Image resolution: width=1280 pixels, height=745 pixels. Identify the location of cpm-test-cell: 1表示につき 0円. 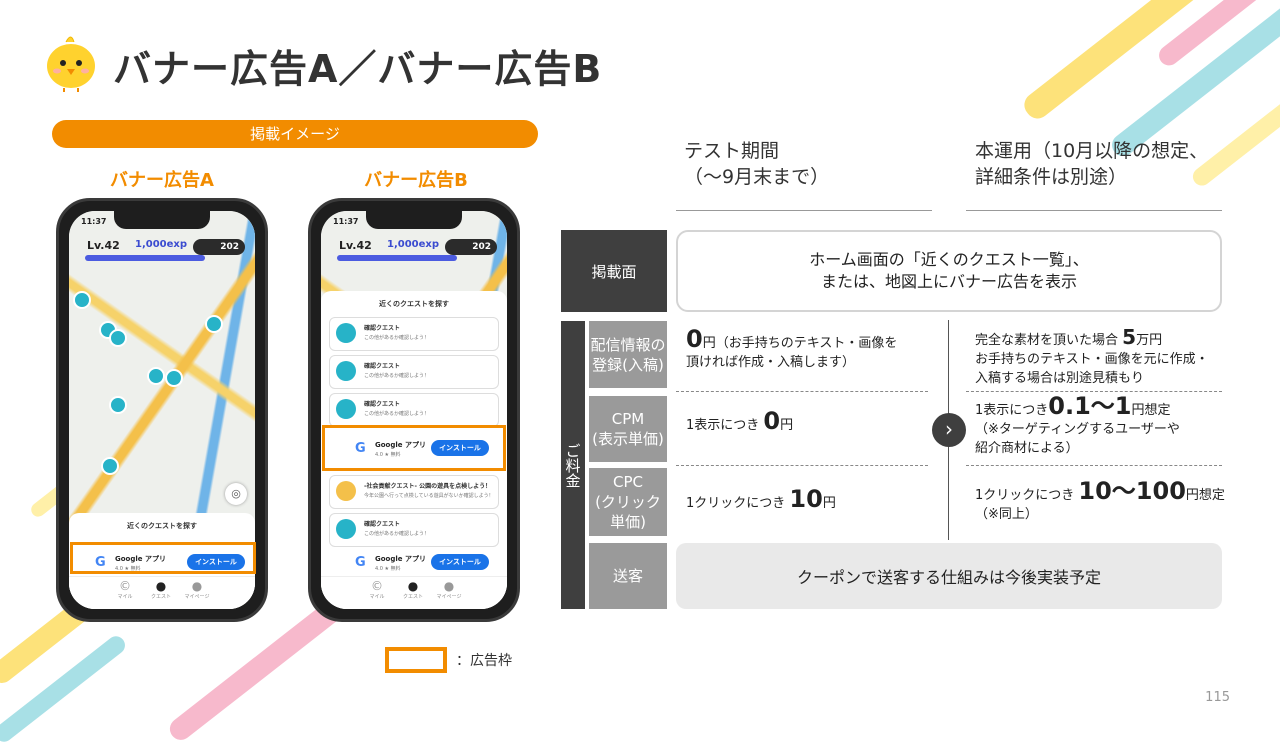
(806, 422).